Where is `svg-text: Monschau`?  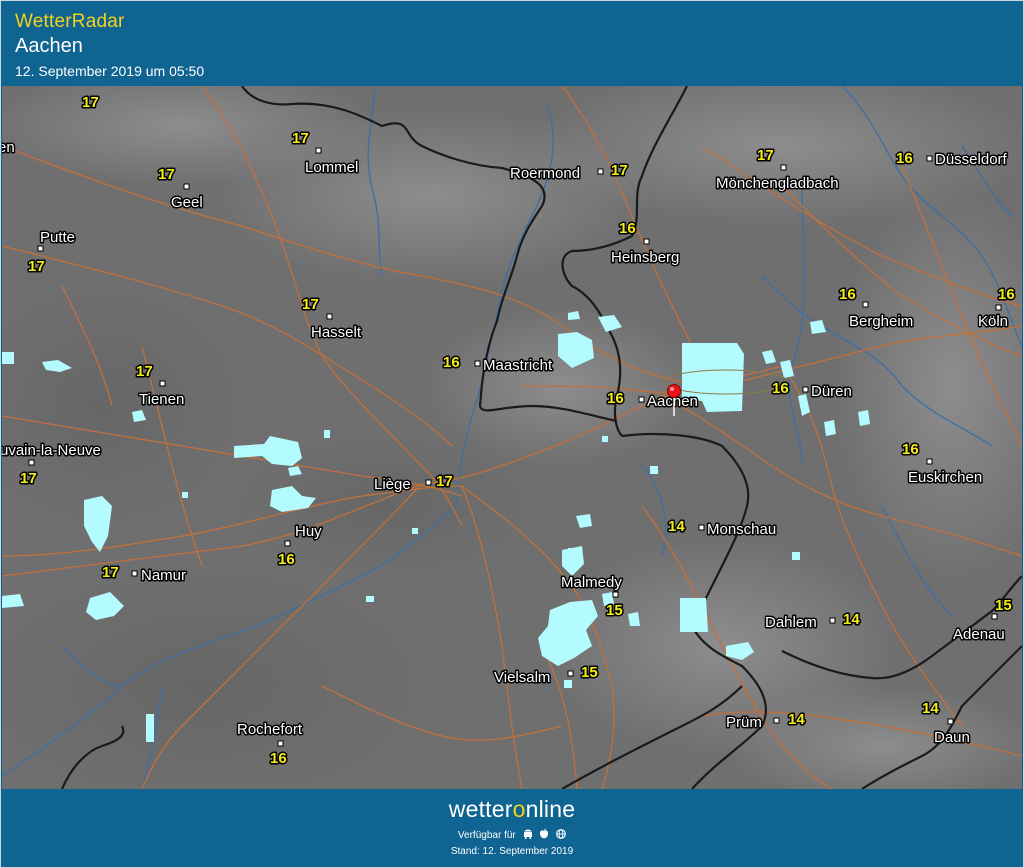 svg-text: Monschau is located at coordinates (741, 529).